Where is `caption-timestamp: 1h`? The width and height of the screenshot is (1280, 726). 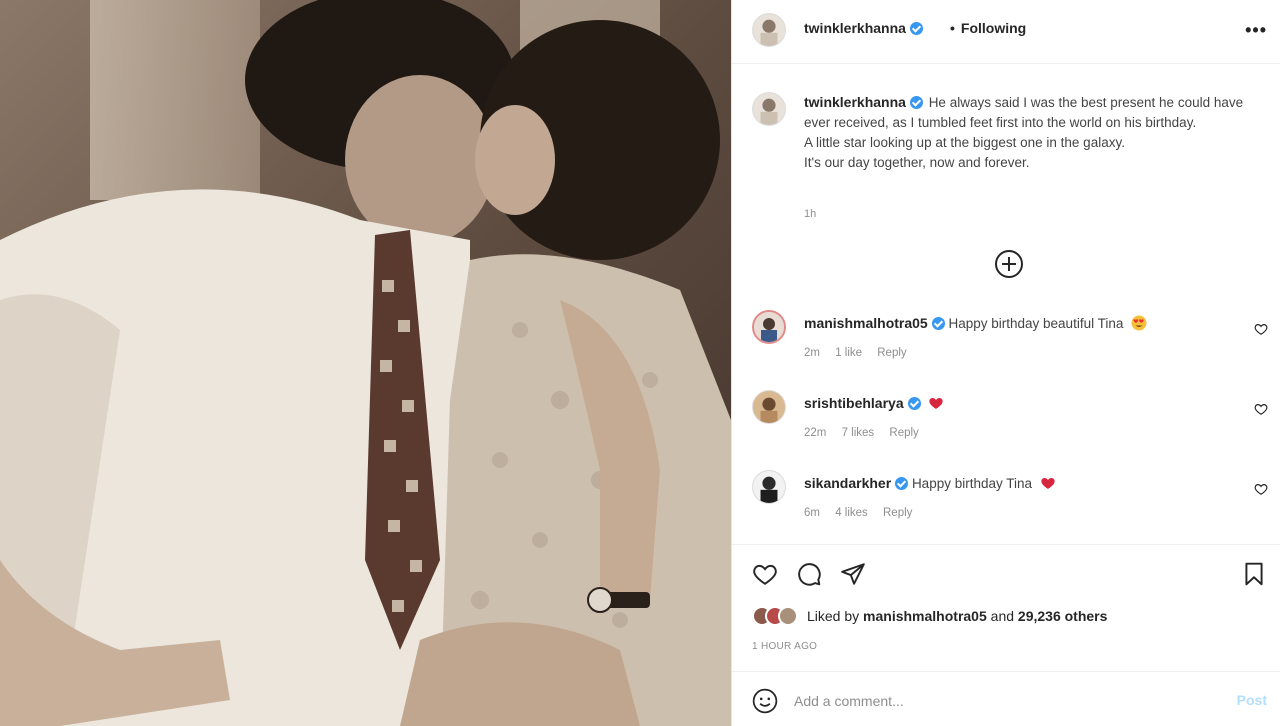 caption-timestamp: 1h is located at coordinates (810, 214).